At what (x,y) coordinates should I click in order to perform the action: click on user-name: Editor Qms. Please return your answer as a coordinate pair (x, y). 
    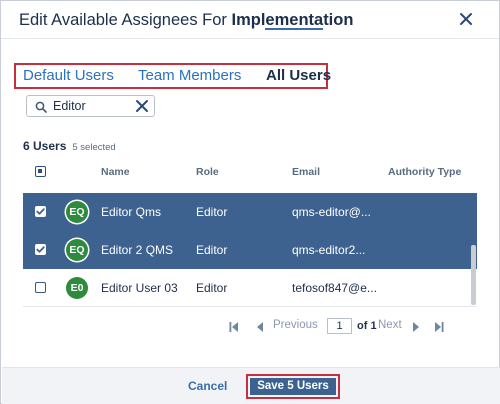
    Looking at the image, I should click on (131, 212).